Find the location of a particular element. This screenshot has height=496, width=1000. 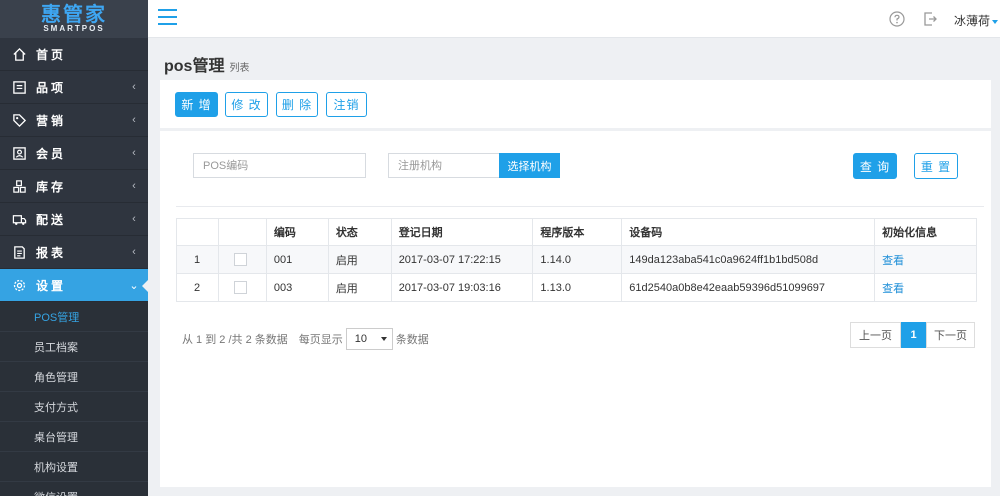

cell-version: 1.13.0 is located at coordinates (577, 287).